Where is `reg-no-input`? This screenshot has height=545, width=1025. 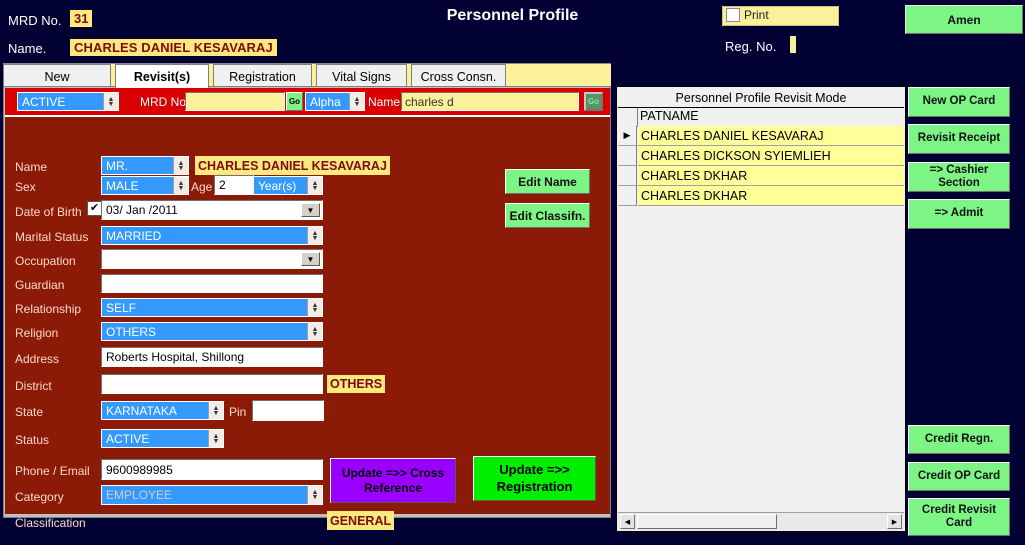 reg-no-input is located at coordinates (793, 44).